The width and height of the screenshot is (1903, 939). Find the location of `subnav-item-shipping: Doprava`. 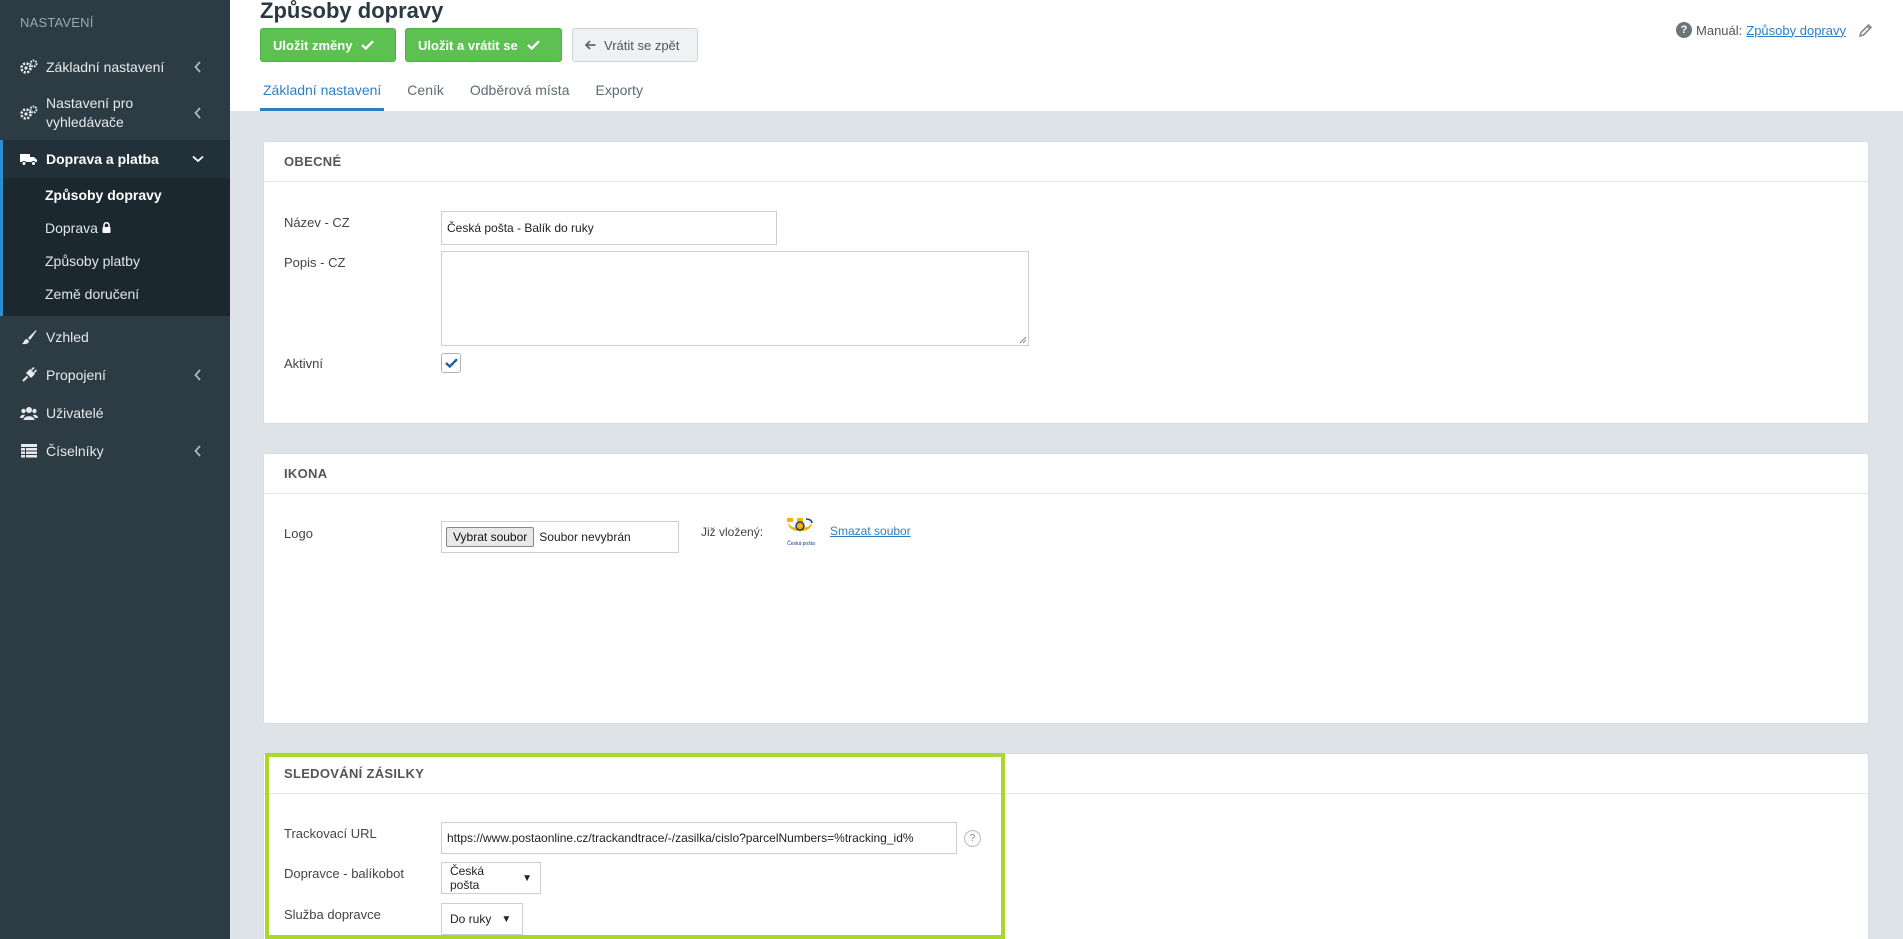

subnav-item-shipping: Doprava is located at coordinates (115, 227).